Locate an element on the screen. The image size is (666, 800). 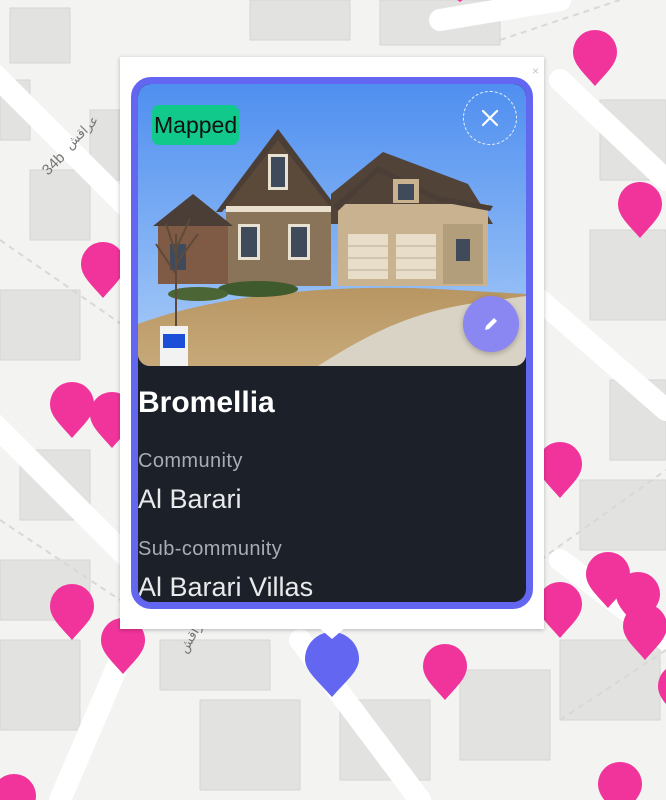
pencil-icon is located at coordinates (491, 324).